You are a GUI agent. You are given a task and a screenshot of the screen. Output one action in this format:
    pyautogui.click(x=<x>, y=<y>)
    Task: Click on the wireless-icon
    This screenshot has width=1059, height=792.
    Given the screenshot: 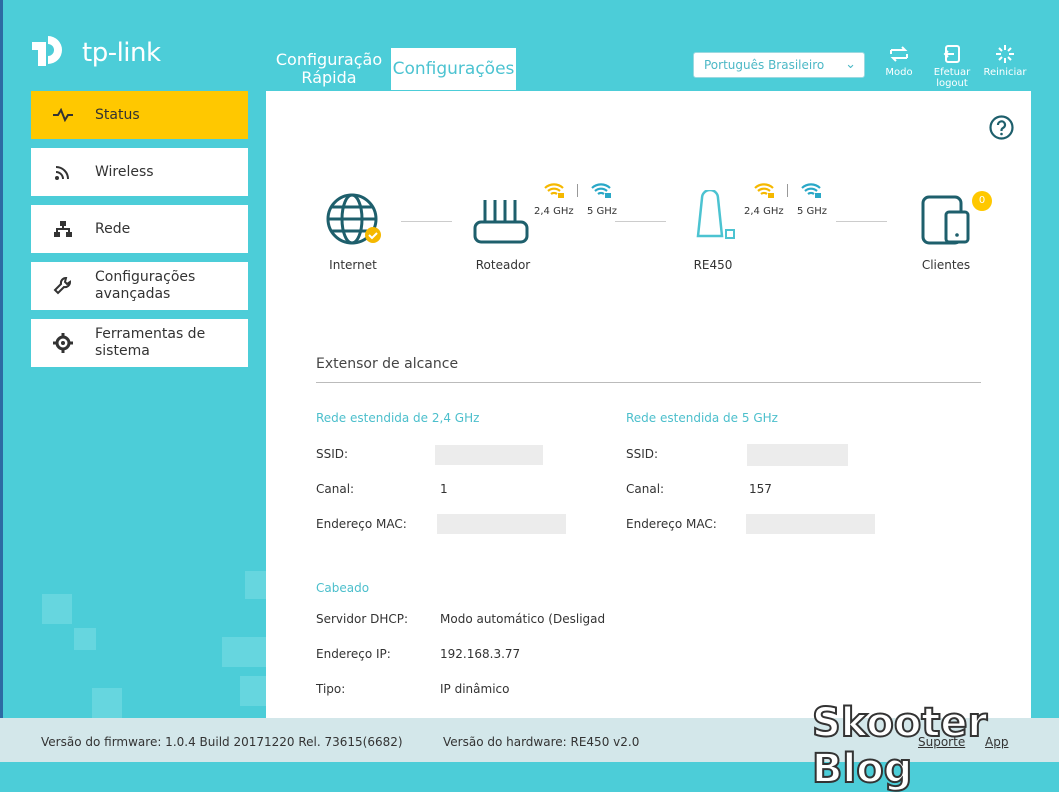 What is the action you would take?
    pyautogui.click(x=62, y=173)
    